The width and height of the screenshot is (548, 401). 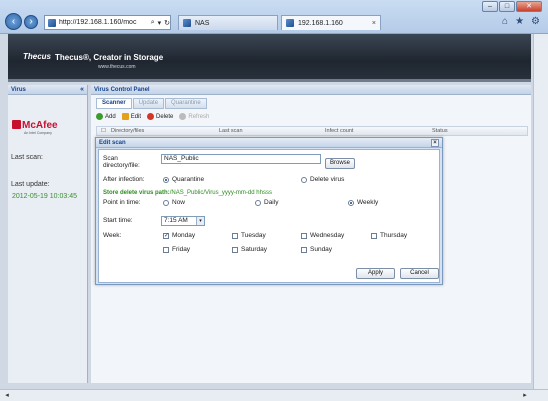 What do you see at coordinates (540, 211) in the screenshot?
I see `vertical-scrollbar` at bounding box center [540, 211].